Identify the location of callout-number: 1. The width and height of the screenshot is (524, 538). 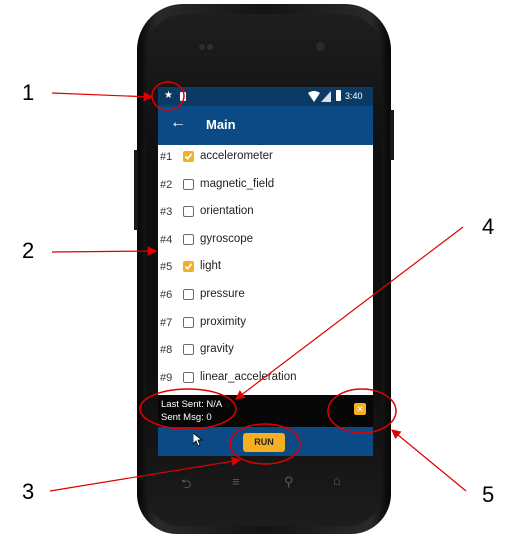
(28, 92).